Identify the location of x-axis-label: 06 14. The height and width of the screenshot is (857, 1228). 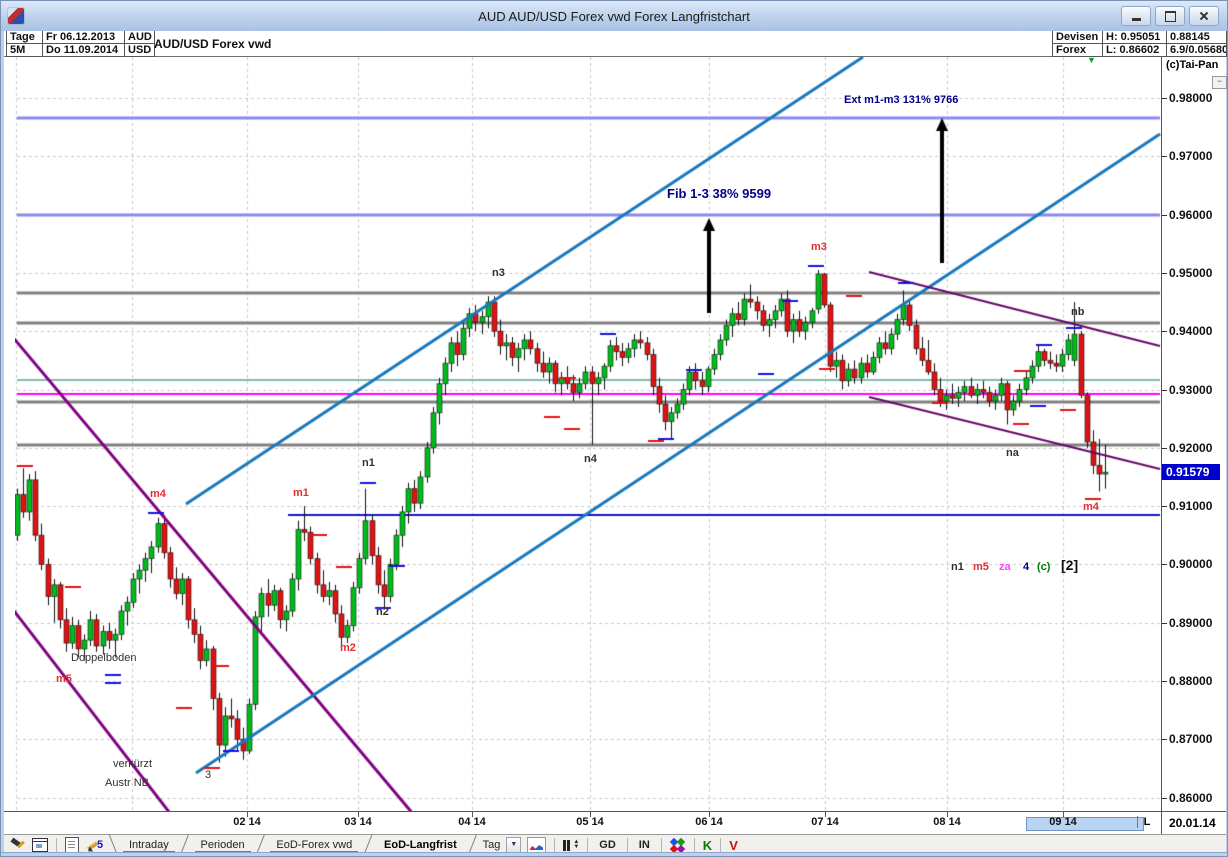
(709, 822).